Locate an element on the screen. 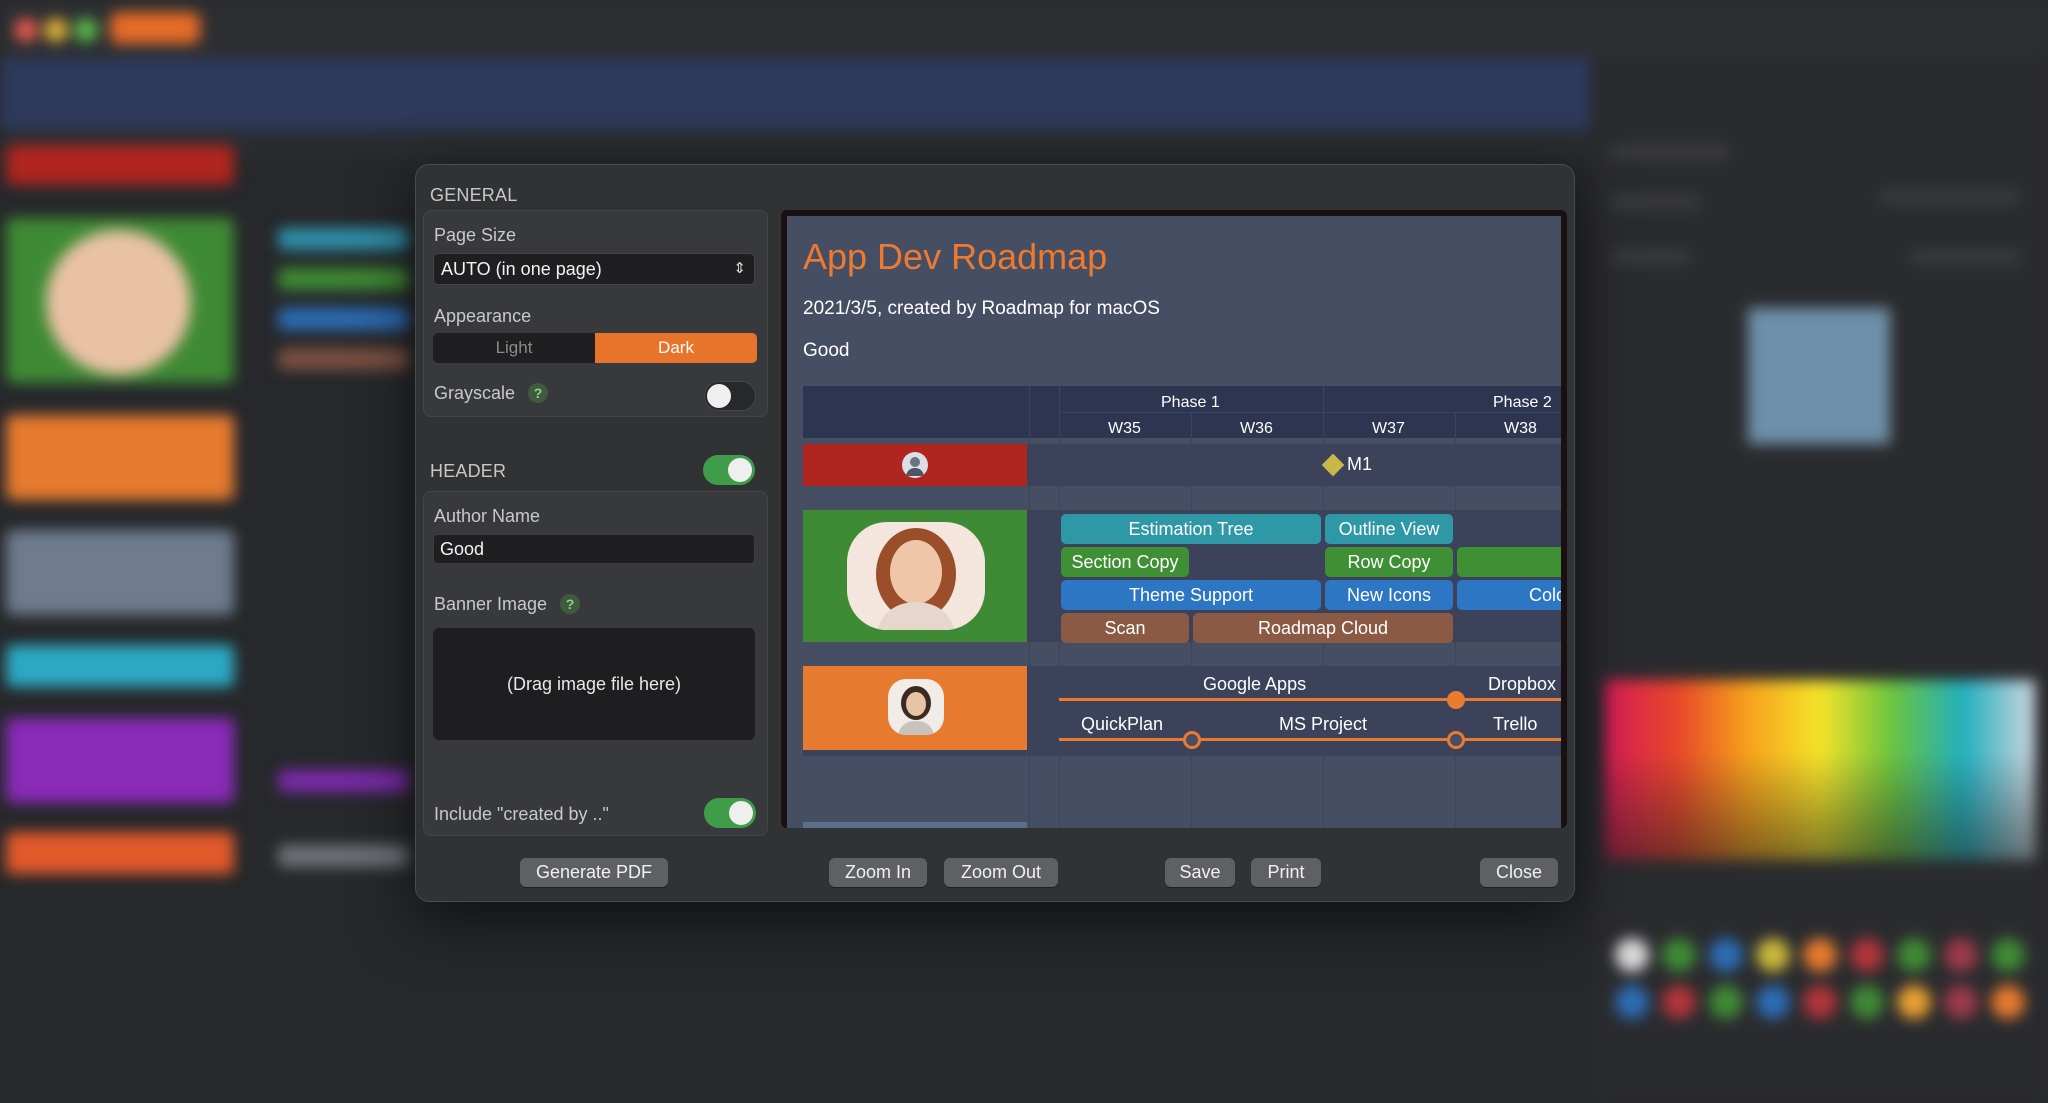 The image size is (2048, 1103). task-bar is located at coordinates (1509, 562).